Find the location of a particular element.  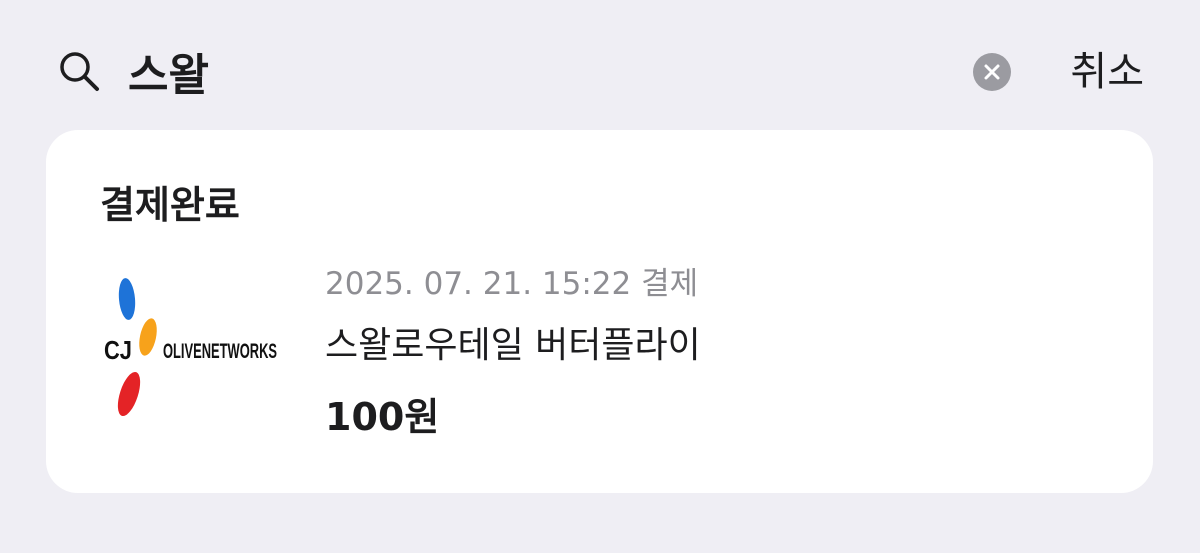

logo-blue-shape is located at coordinates (127, 299).